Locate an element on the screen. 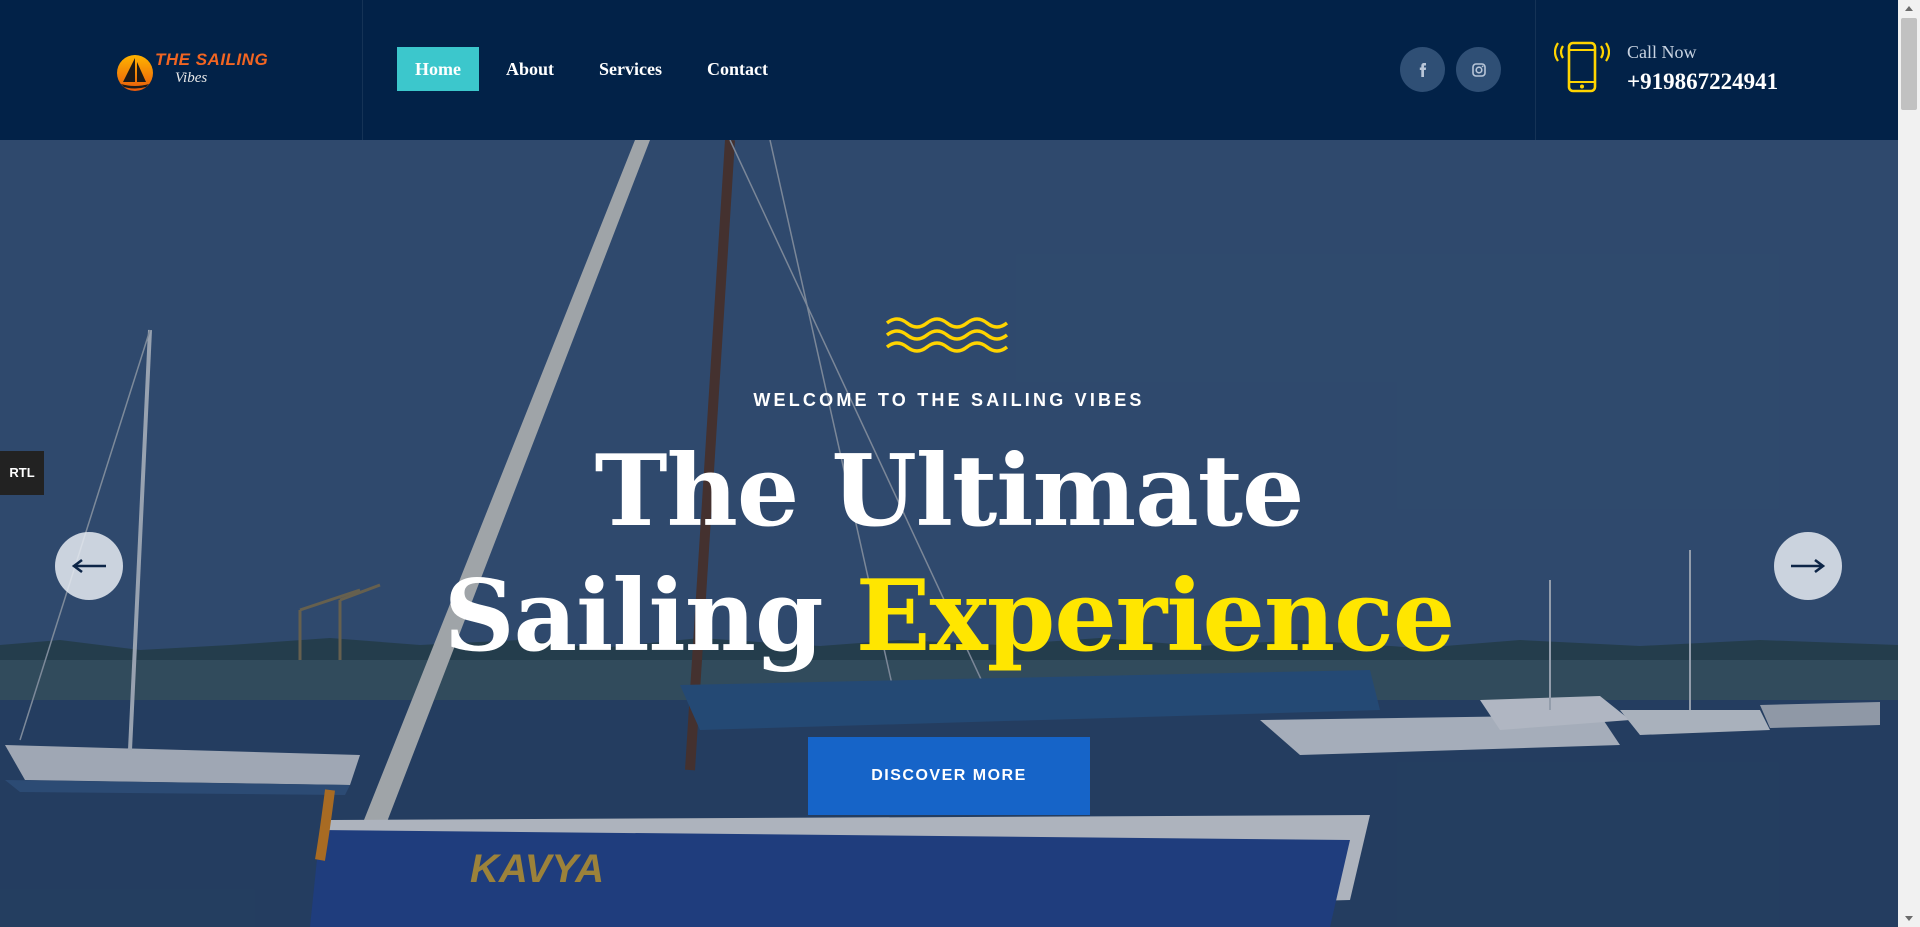  facebook-icon is located at coordinates (1422, 69).